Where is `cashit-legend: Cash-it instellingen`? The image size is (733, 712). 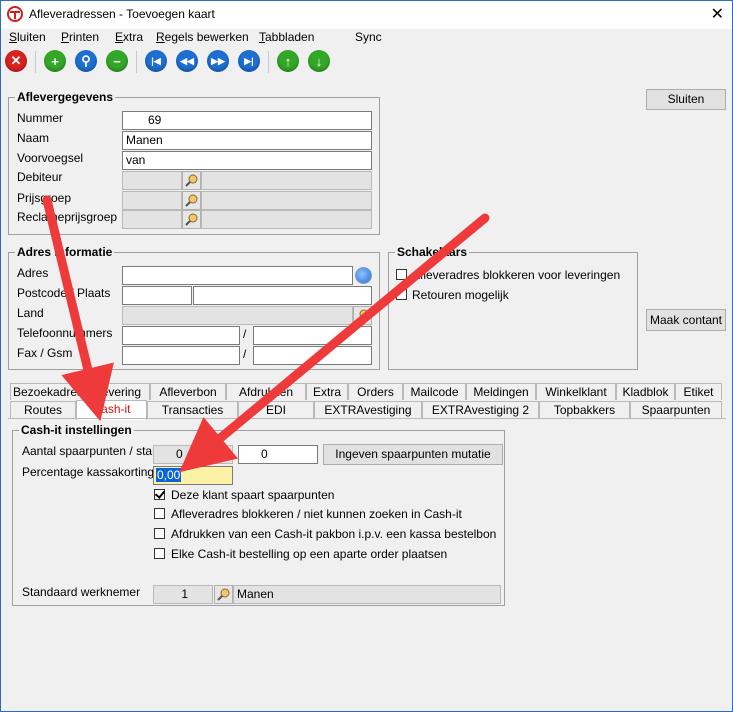 cashit-legend: Cash-it instellingen is located at coordinates (76, 430).